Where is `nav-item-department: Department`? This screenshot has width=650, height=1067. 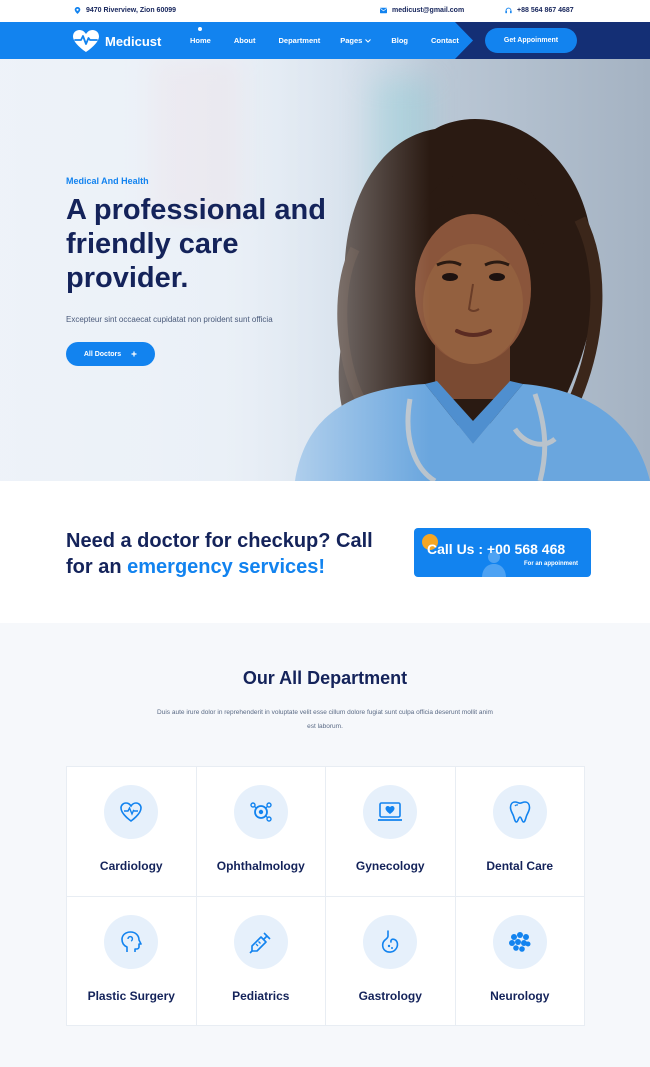
nav-item-department: Department is located at coordinates (300, 40).